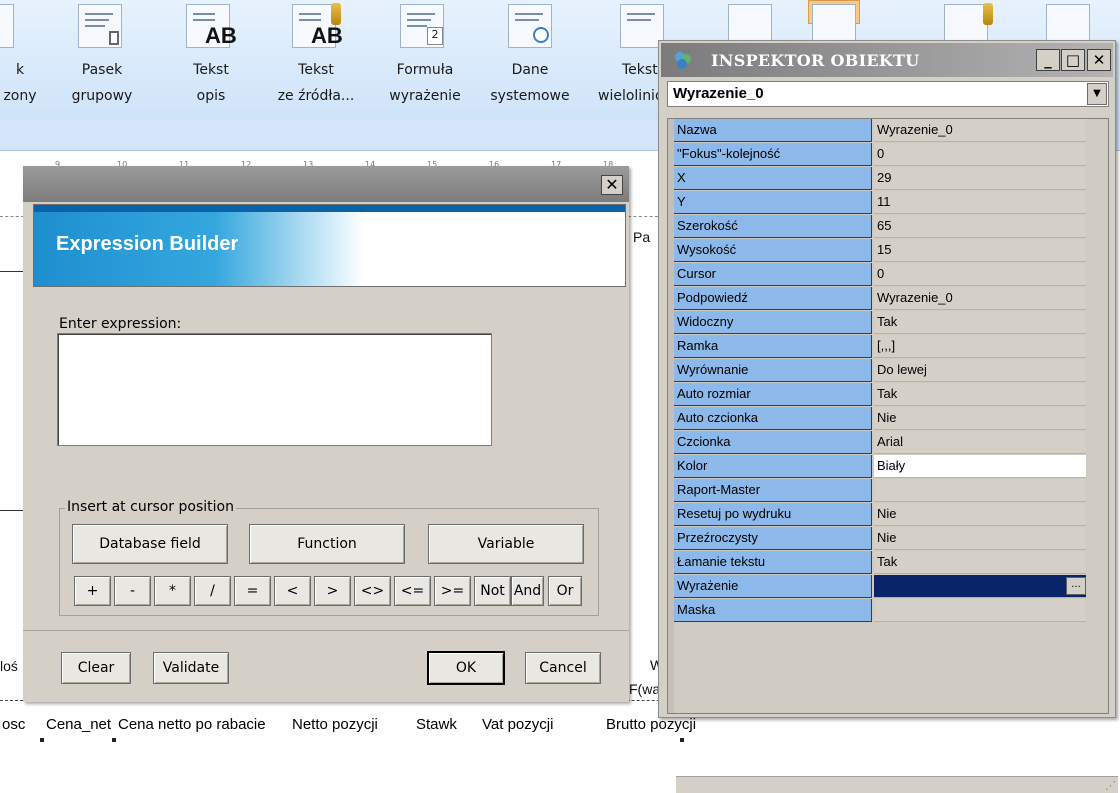  I want to click on operator-multiply-button: *, so click(172, 591).